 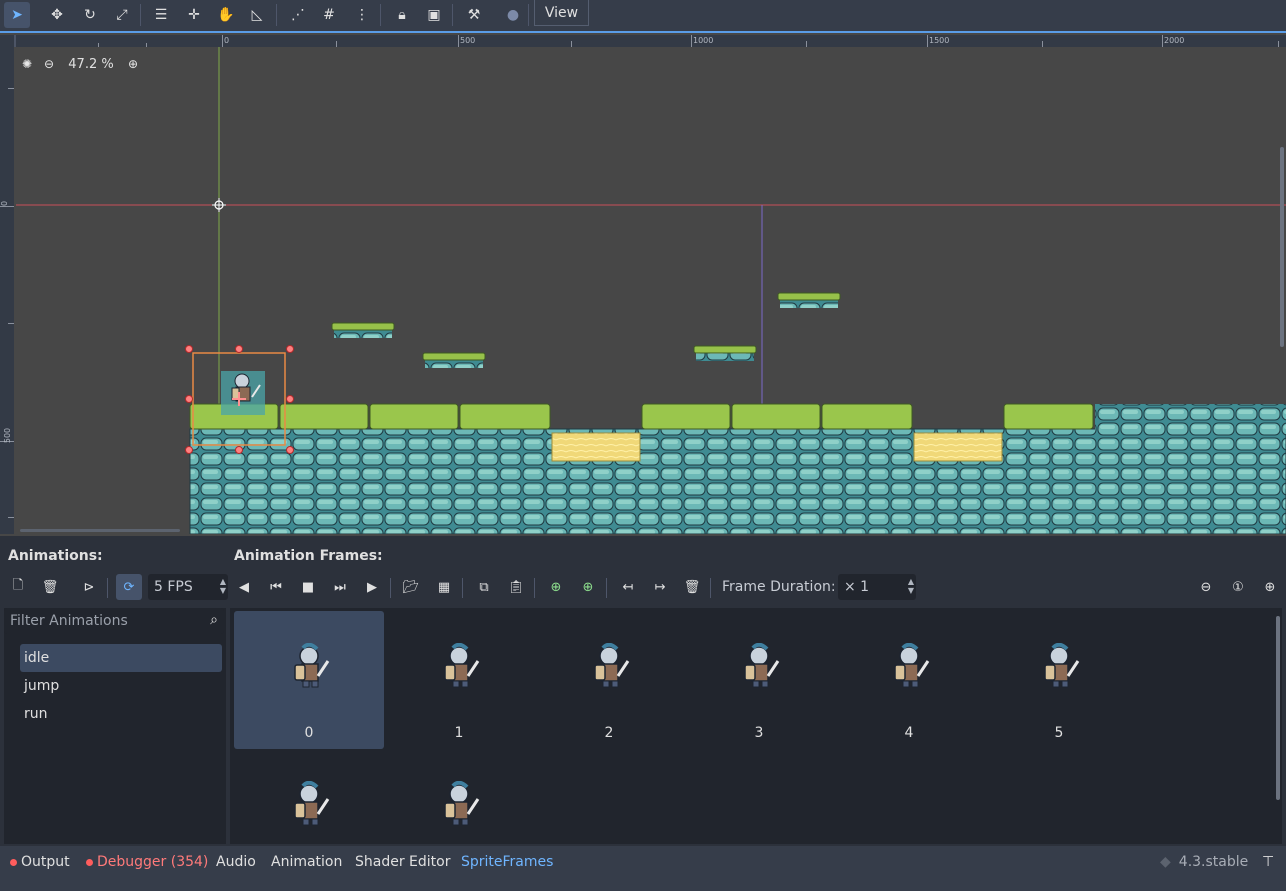 What do you see at coordinates (329, 15) in the screenshot?
I see `grid-snap-icon: #` at bounding box center [329, 15].